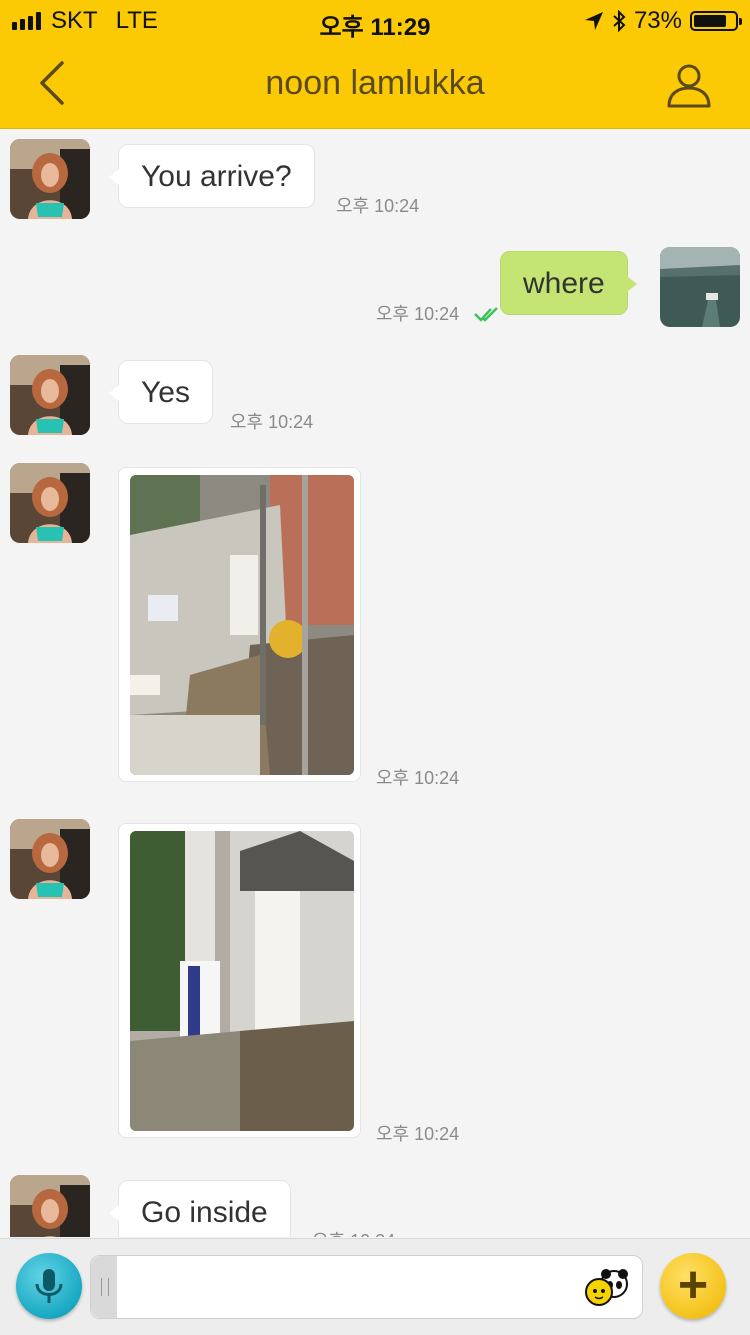  Describe the element at coordinates (593, 21) in the screenshot. I see `location-arrow-icon` at that location.